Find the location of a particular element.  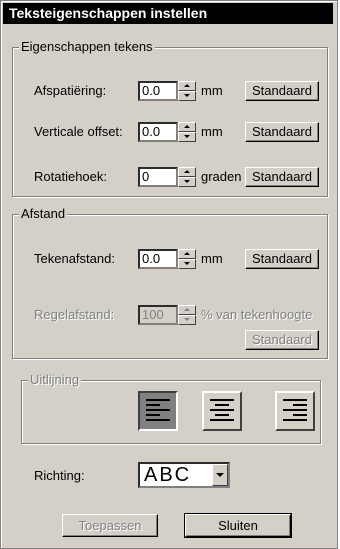

character-properties-legend: Eigenschappen tekens is located at coordinates (87, 47).